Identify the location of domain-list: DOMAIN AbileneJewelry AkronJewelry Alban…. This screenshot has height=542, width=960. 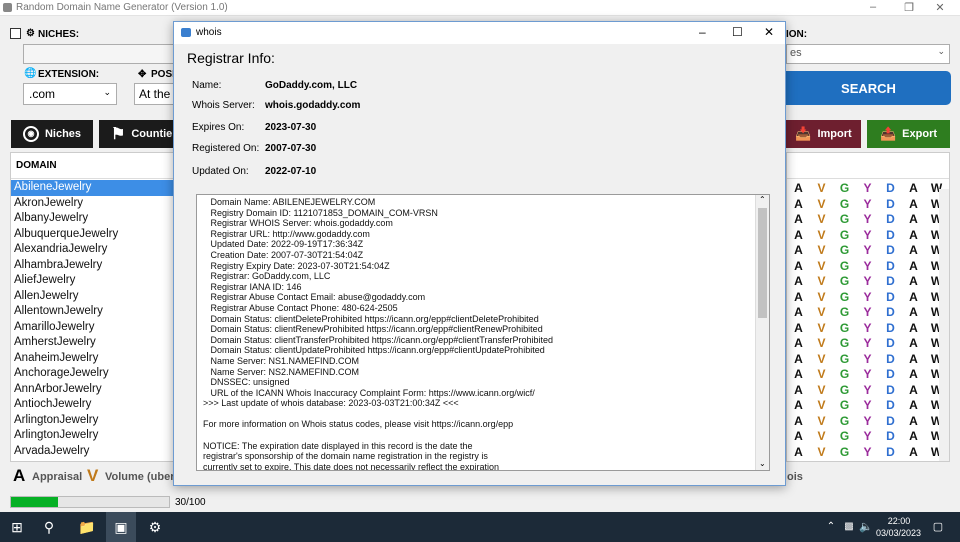
(95, 307).